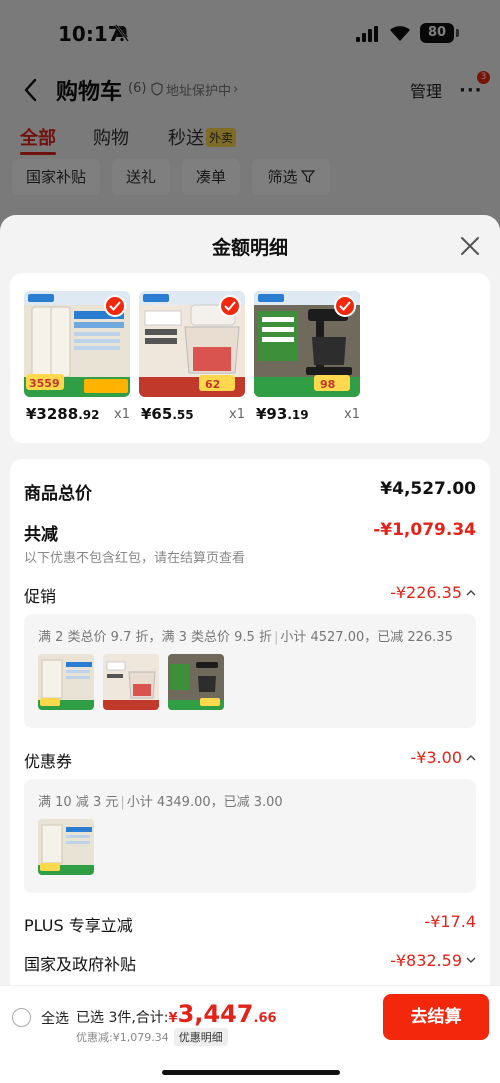  What do you see at coordinates (44, 383) in the screenshot?
I see `product-image-price: 3559` at bounding box center [44, 383].